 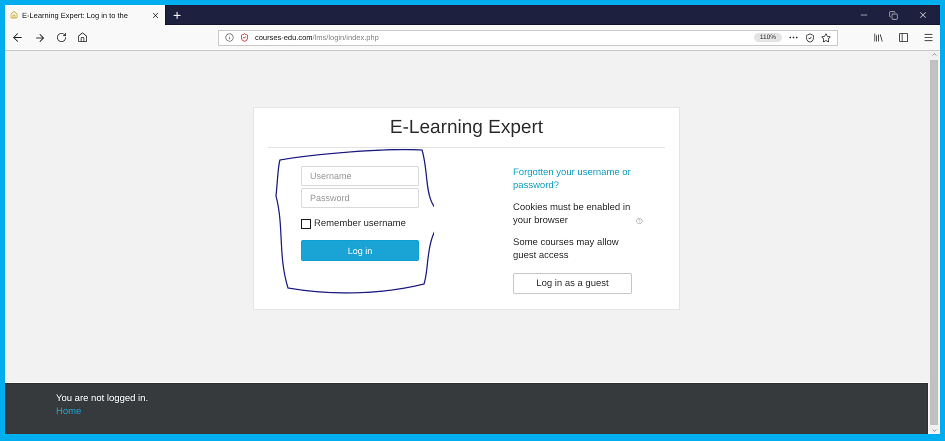 I want to click on login-status: You are not logged in., so click(x=103, y=398).